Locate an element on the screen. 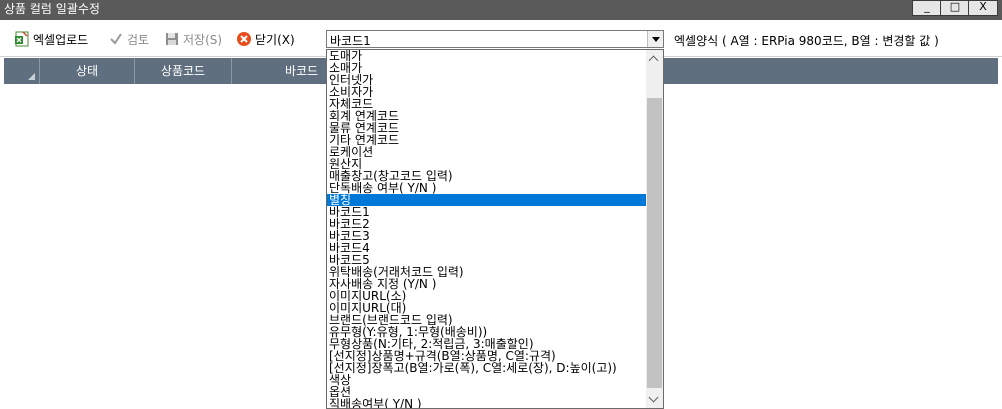 This screenshot has width=1002, height=409. dropdown-option: 무형상품(N:기타, 2:적립금, 3:매출할인) is located at coordinates (487, 344).